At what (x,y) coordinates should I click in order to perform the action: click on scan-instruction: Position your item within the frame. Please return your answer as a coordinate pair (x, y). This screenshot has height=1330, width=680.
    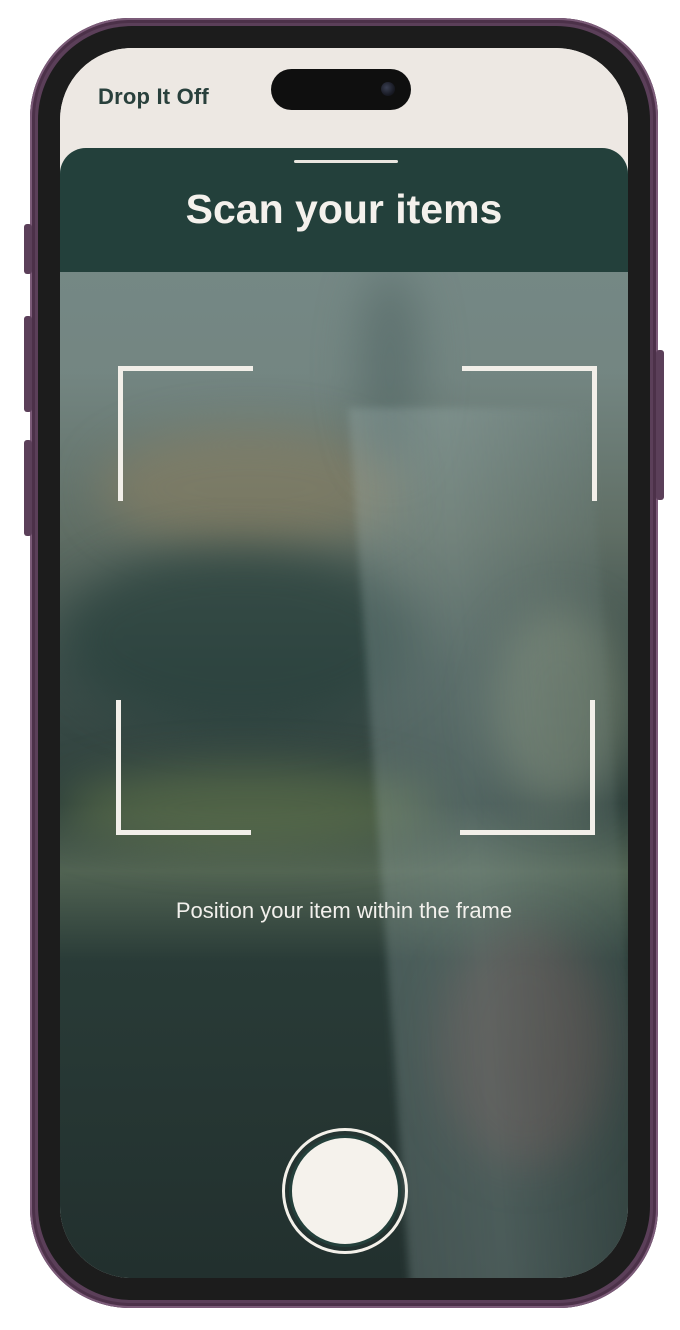
    Looking at the image, I should click on (344, 910).